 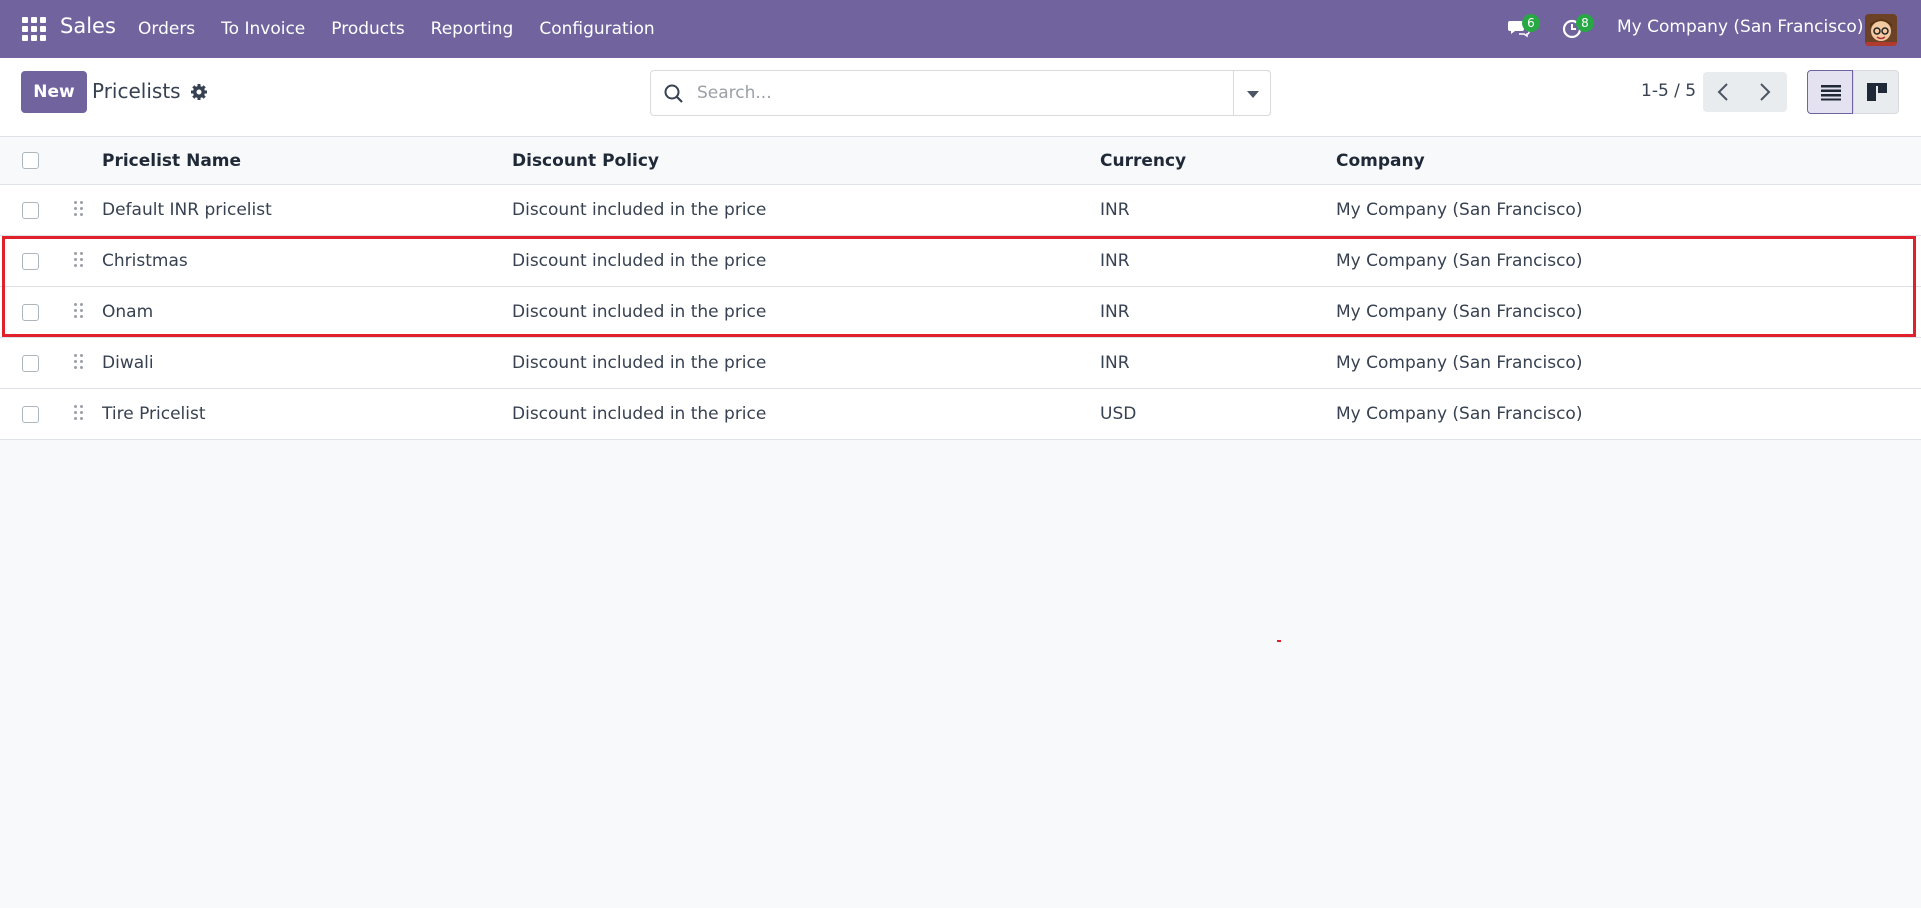 What do you see at coordinates (30, 160) in the screenshot?
I see `select-all-checkbox` at bounding box center [30, 160].